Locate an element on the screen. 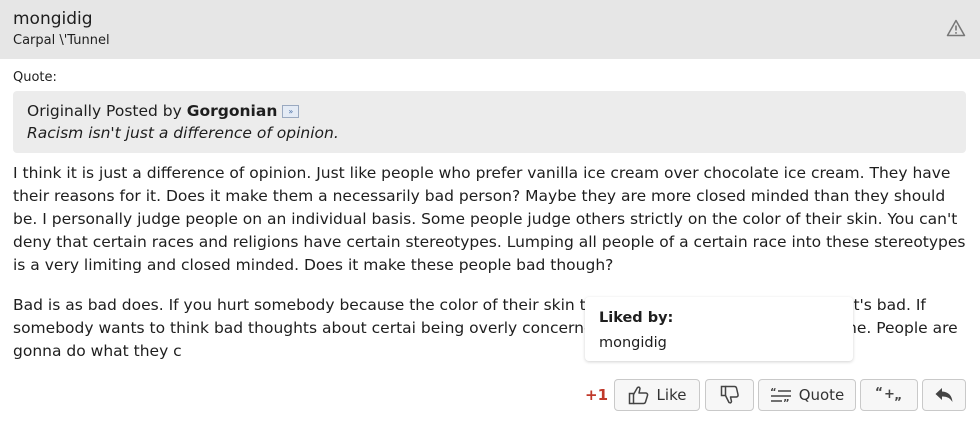  multi-quote-icon: “ + ” is located at coordinates (888, 395).